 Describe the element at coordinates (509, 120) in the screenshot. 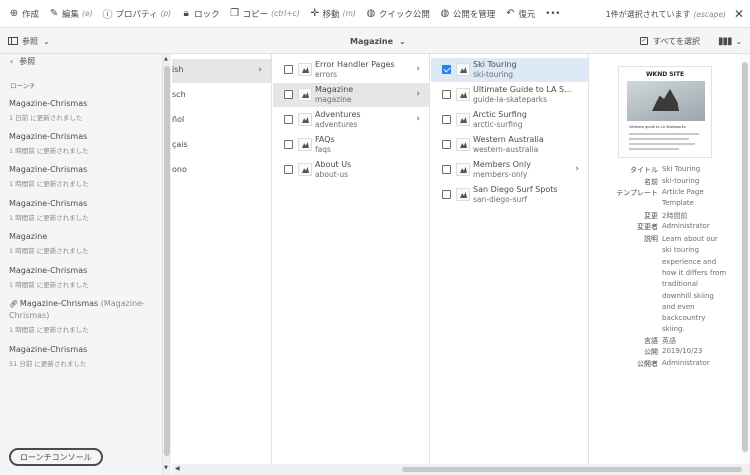

I see `list-item: Arctic Surfing arctic-surfing` at that location.